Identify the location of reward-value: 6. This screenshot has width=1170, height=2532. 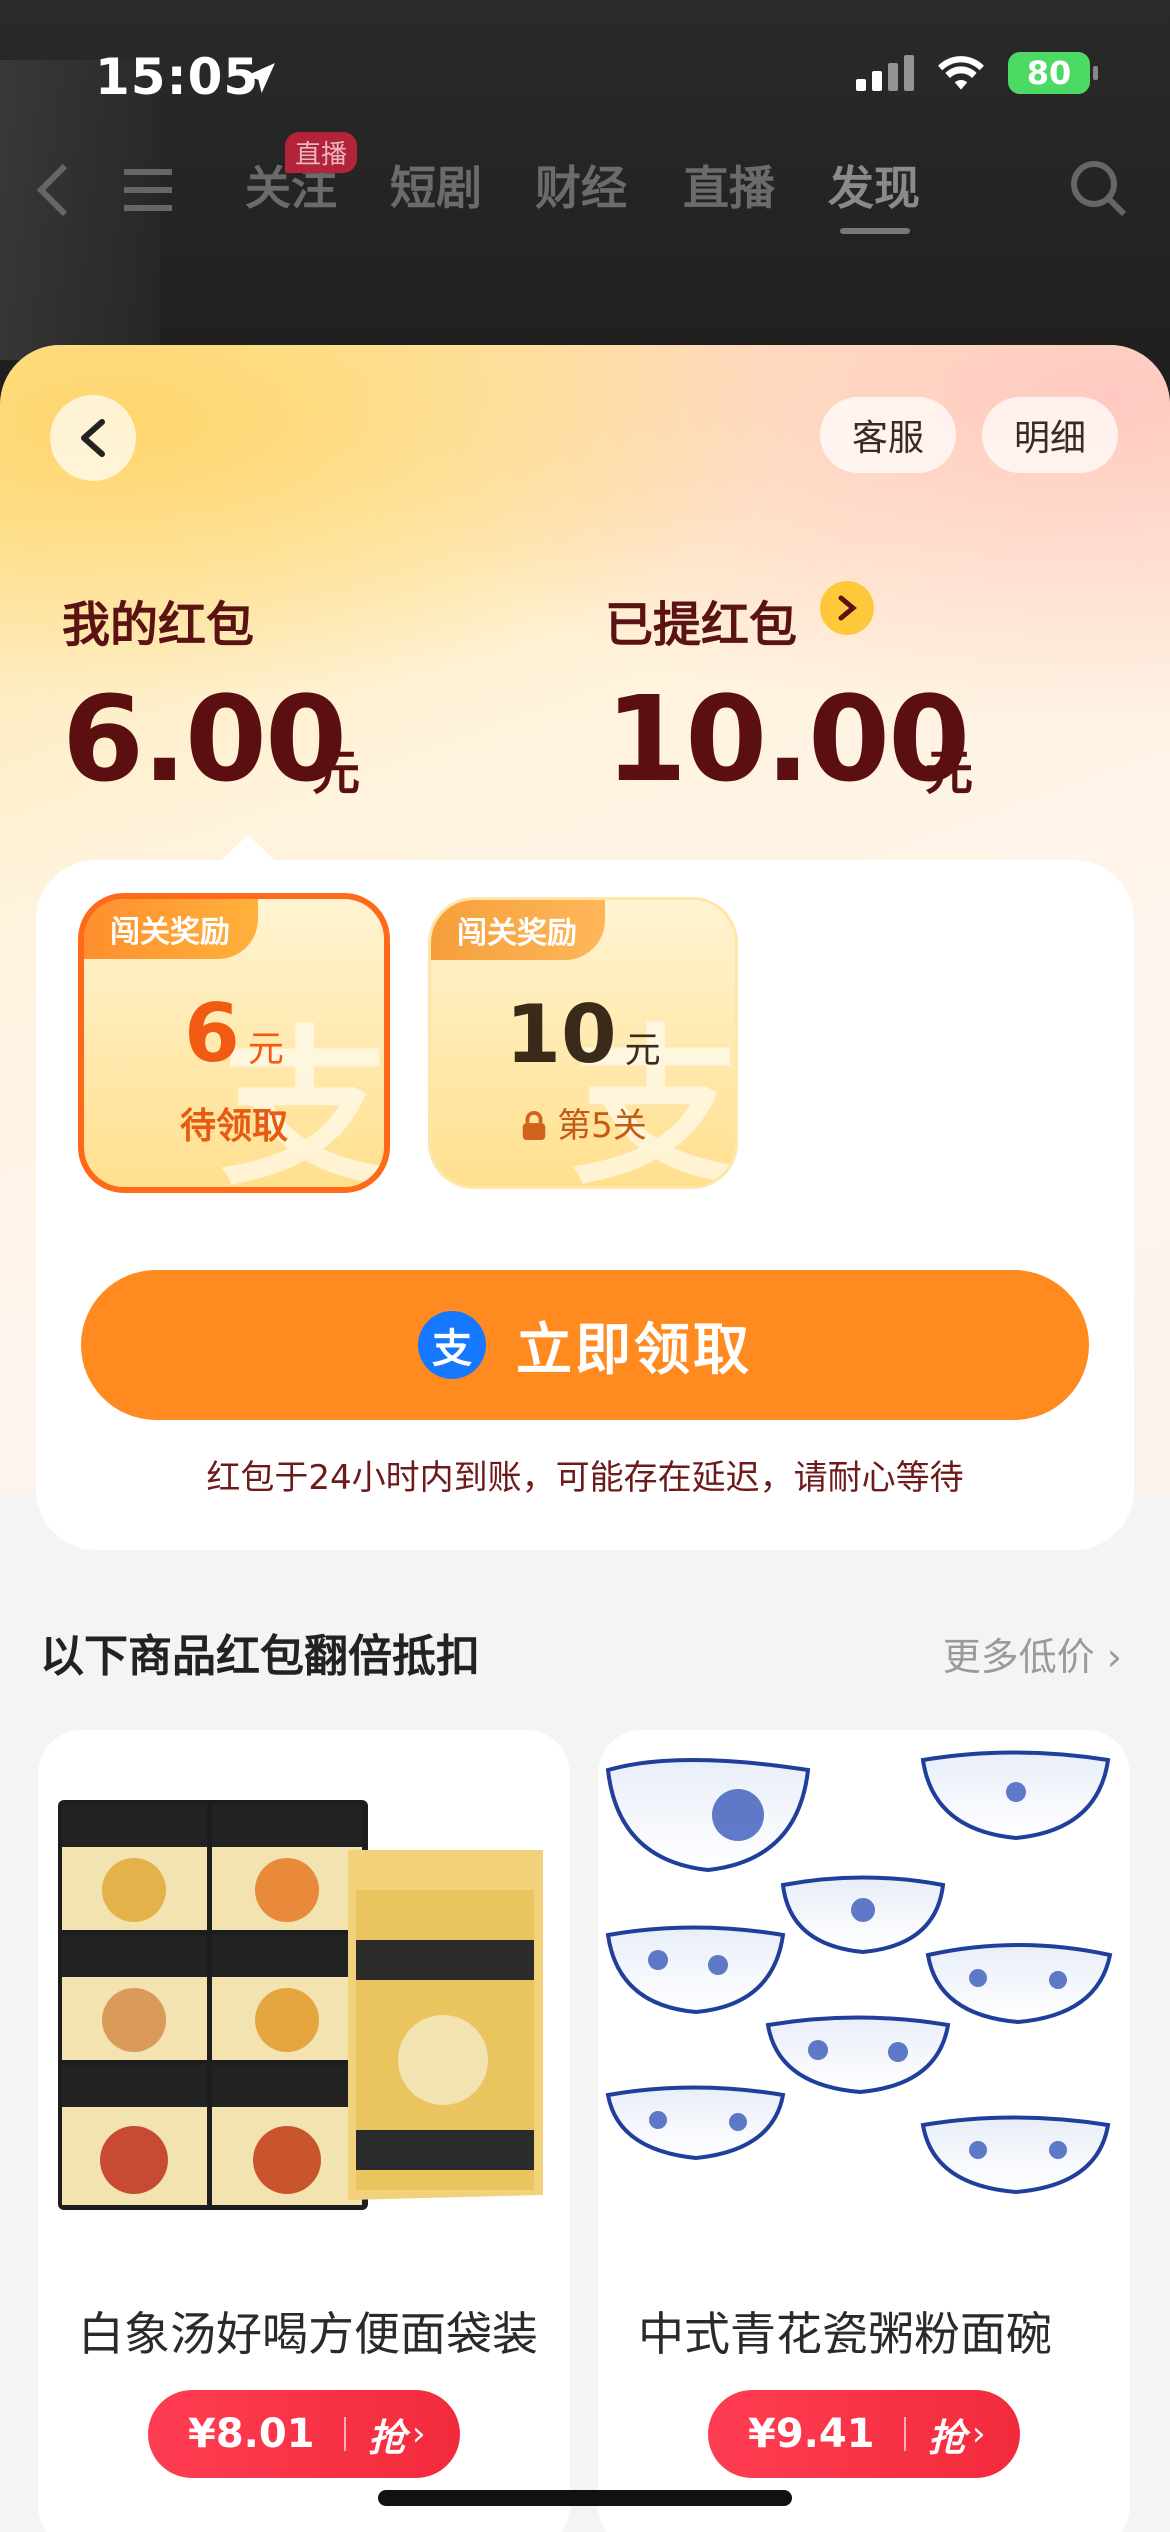
(212, 1033).